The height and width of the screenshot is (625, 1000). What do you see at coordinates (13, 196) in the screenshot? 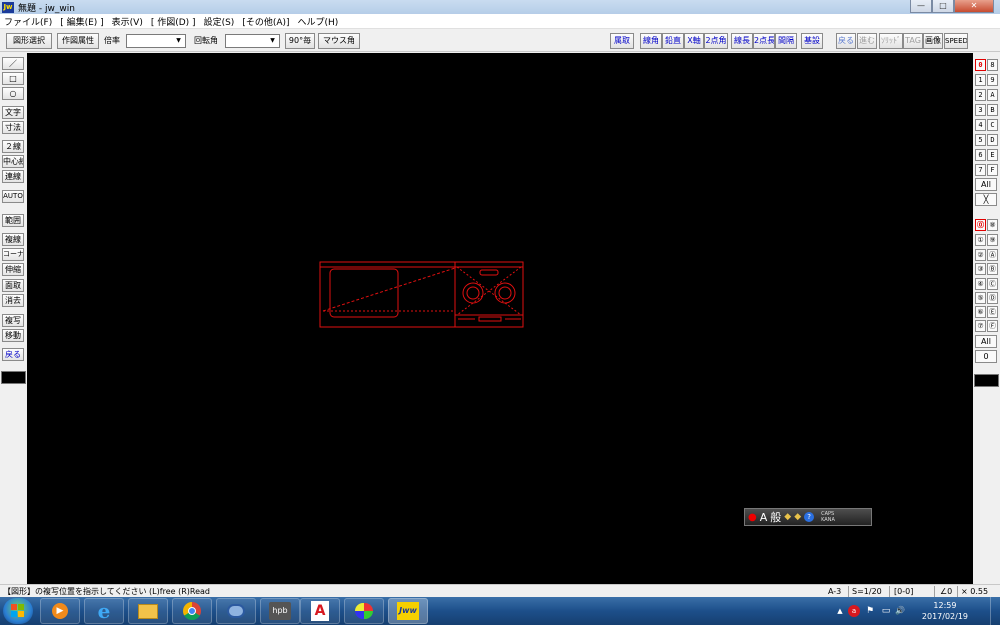
I see `tool-auto: AUTO` at bounding box center [13, 196].